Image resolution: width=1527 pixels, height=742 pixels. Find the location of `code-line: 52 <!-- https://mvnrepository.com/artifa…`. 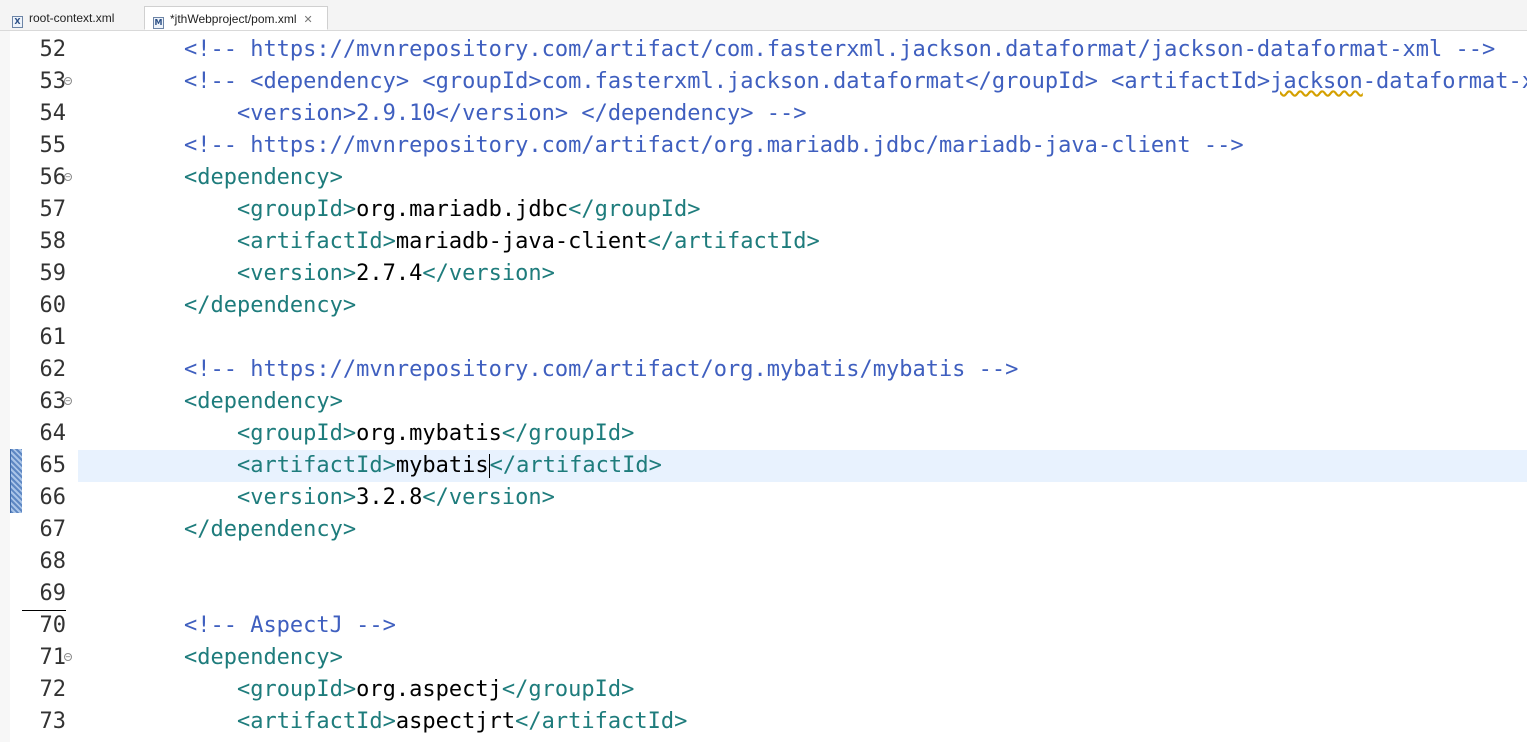

code-line: 52 <!-- https://mvnrepository.com/artifa… is located at coordinates (763, 50).